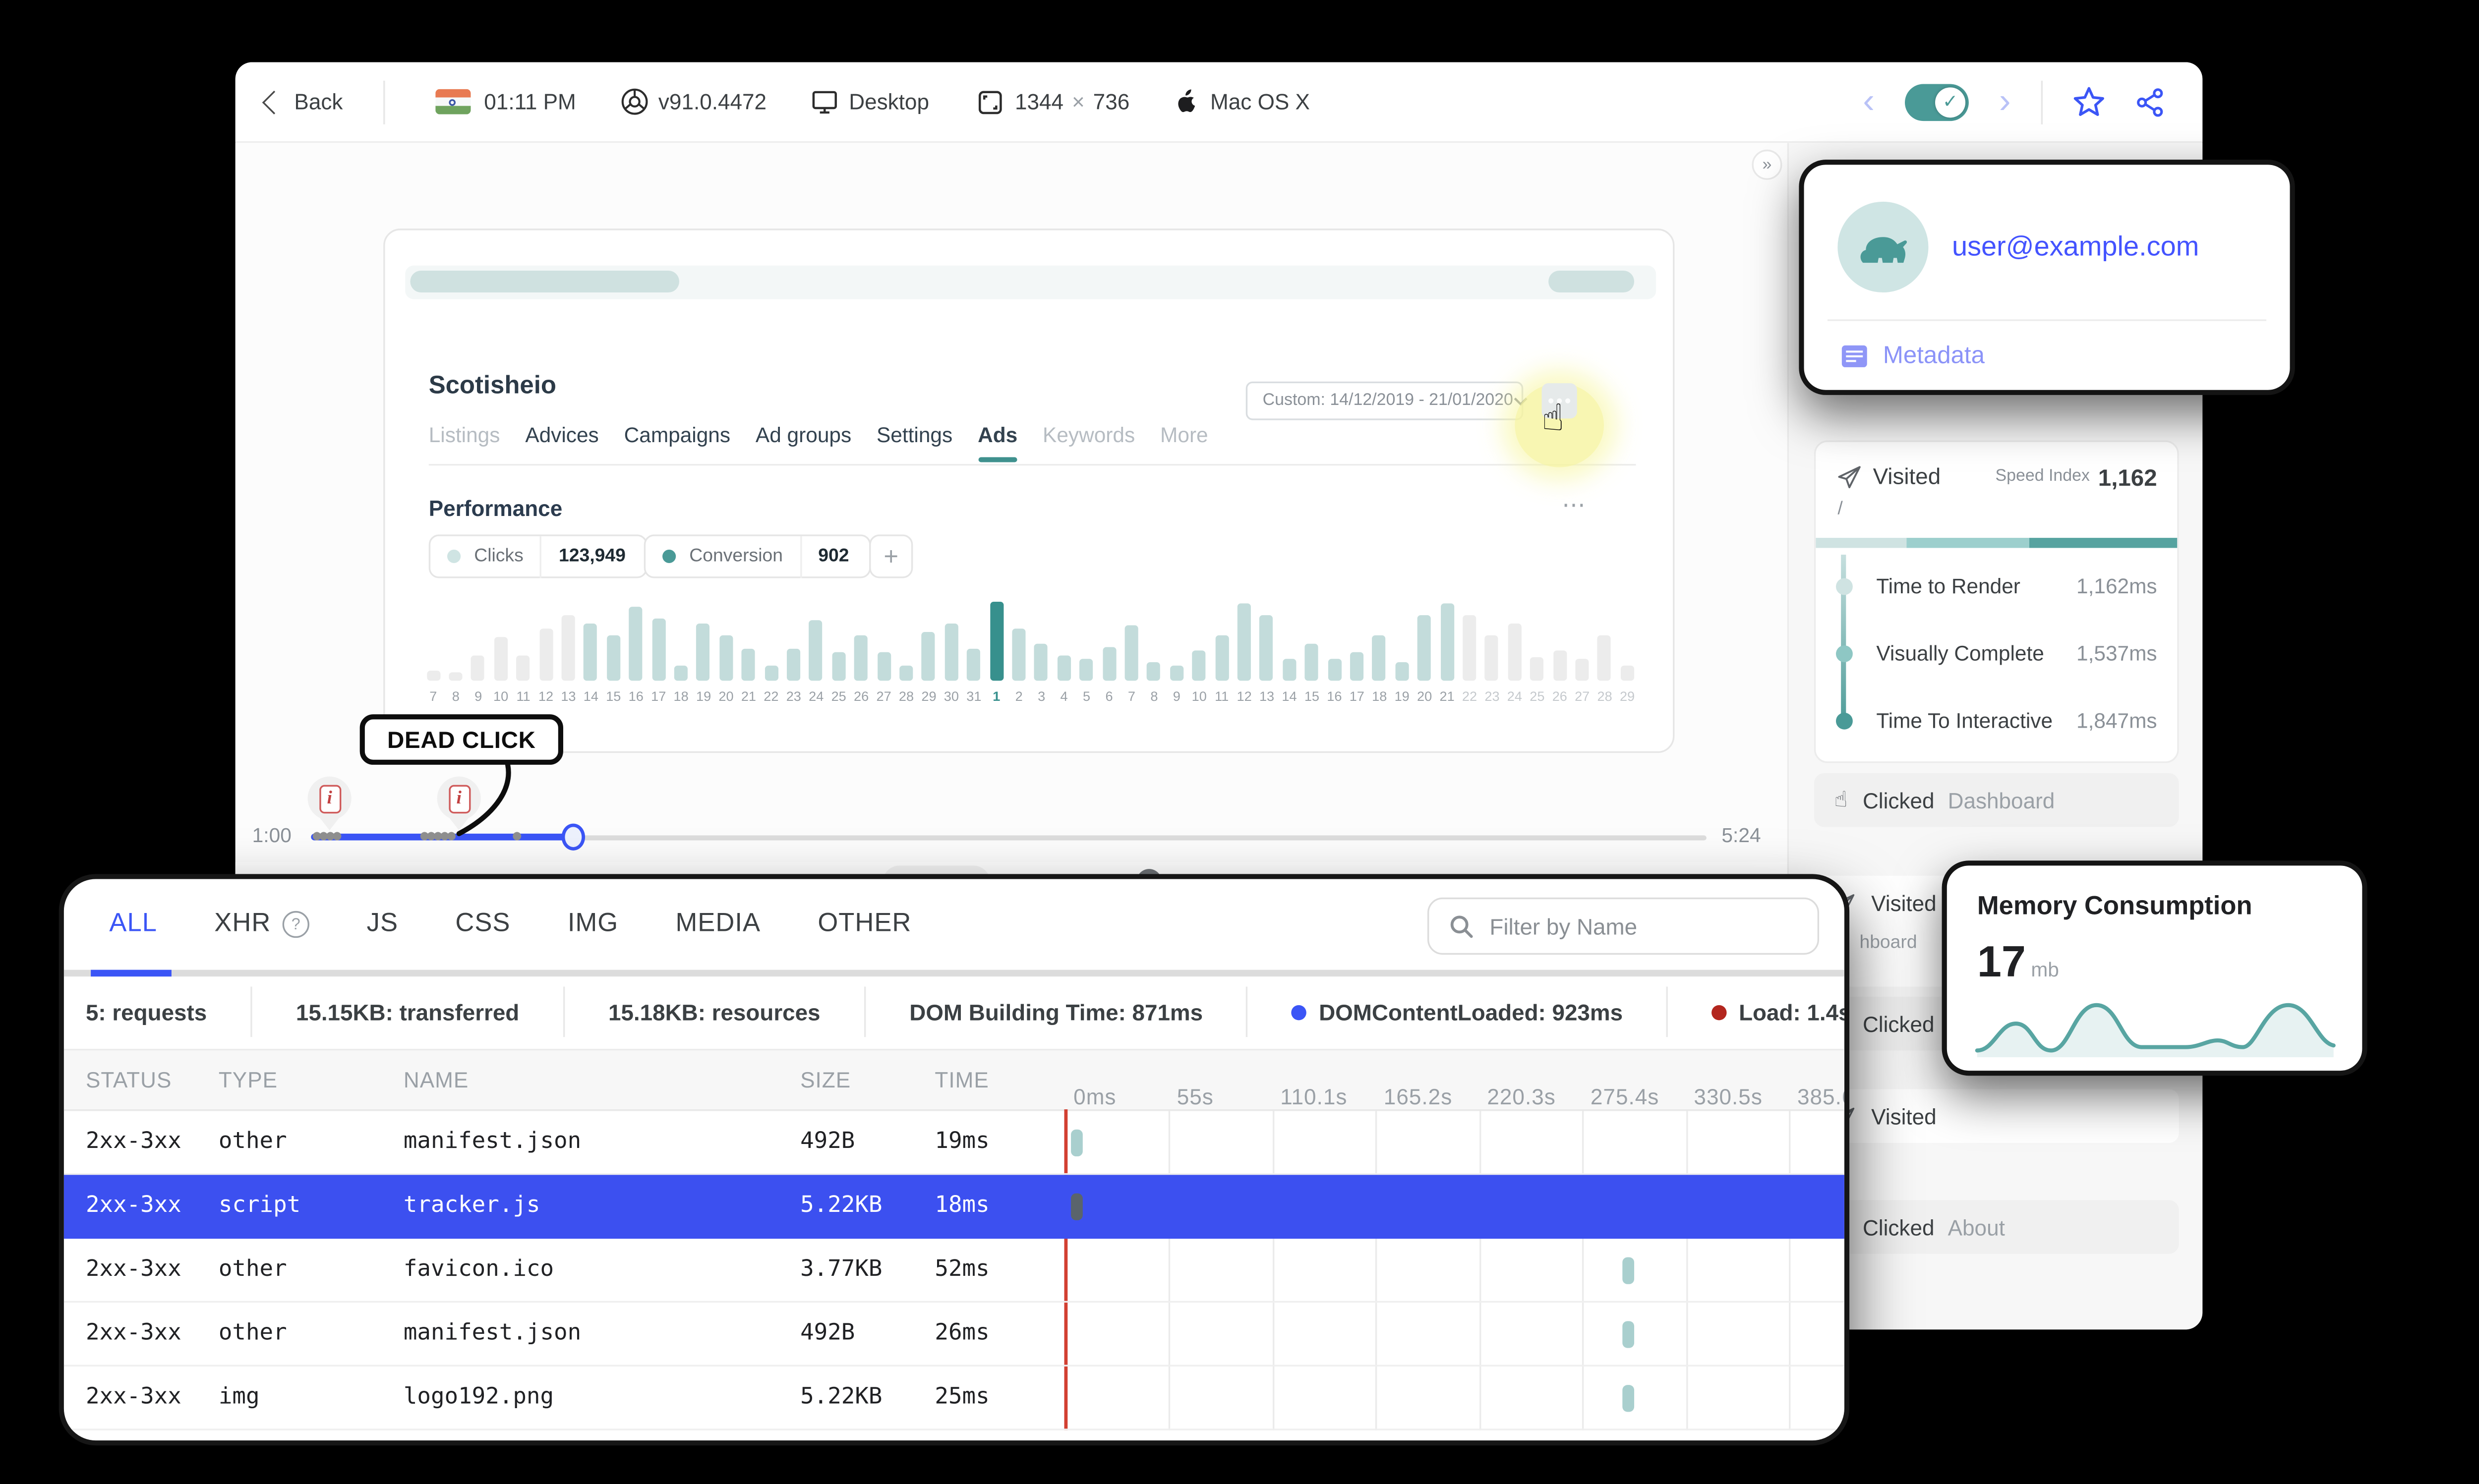 The height and width of the screenshot is (1484, 2479). What do you see at coordinates (803, 435) in the screenshot?
I see `page-tab-ad-groups: Ad groups` at bounding box center [803, 435].